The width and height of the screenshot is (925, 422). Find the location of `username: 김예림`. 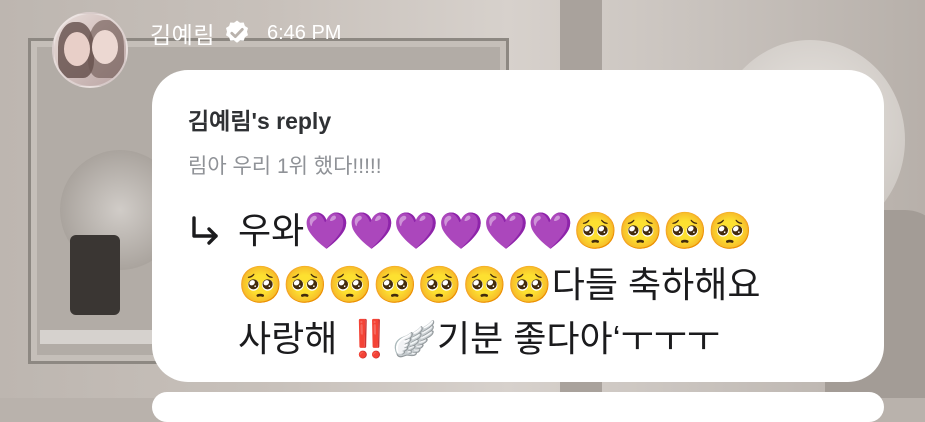

username: 김예림 is located at coordinates (182, 33).